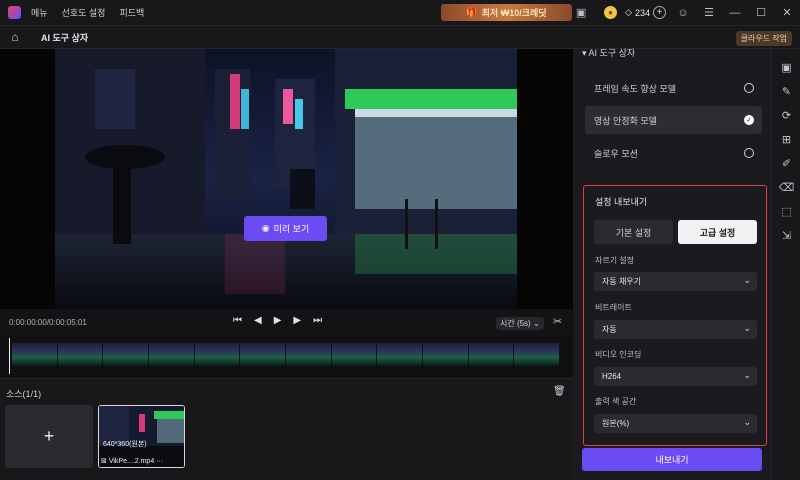 The image size is (800, 480). What do you see at coordinates (515, 323) in the screenshot?
I see `duration-label: 시간 (5s)` at bounding box center [515, 323].